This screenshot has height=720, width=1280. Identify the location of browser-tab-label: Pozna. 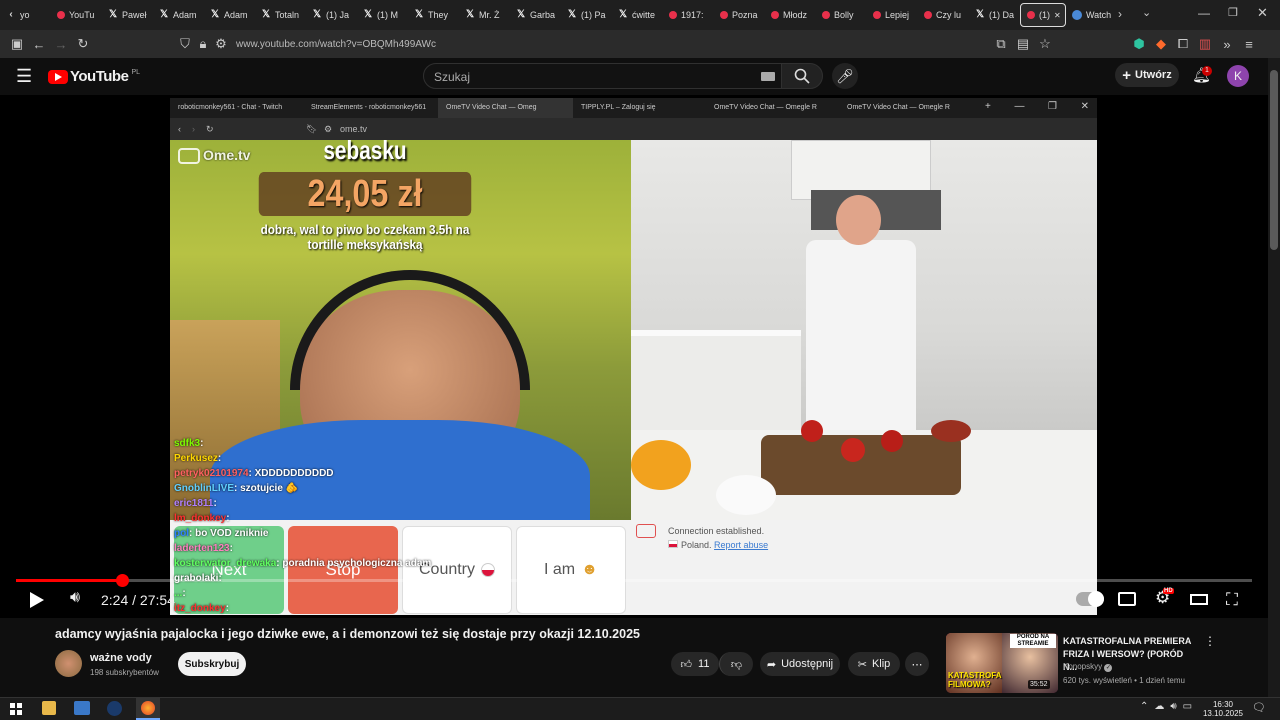
(745, 15).